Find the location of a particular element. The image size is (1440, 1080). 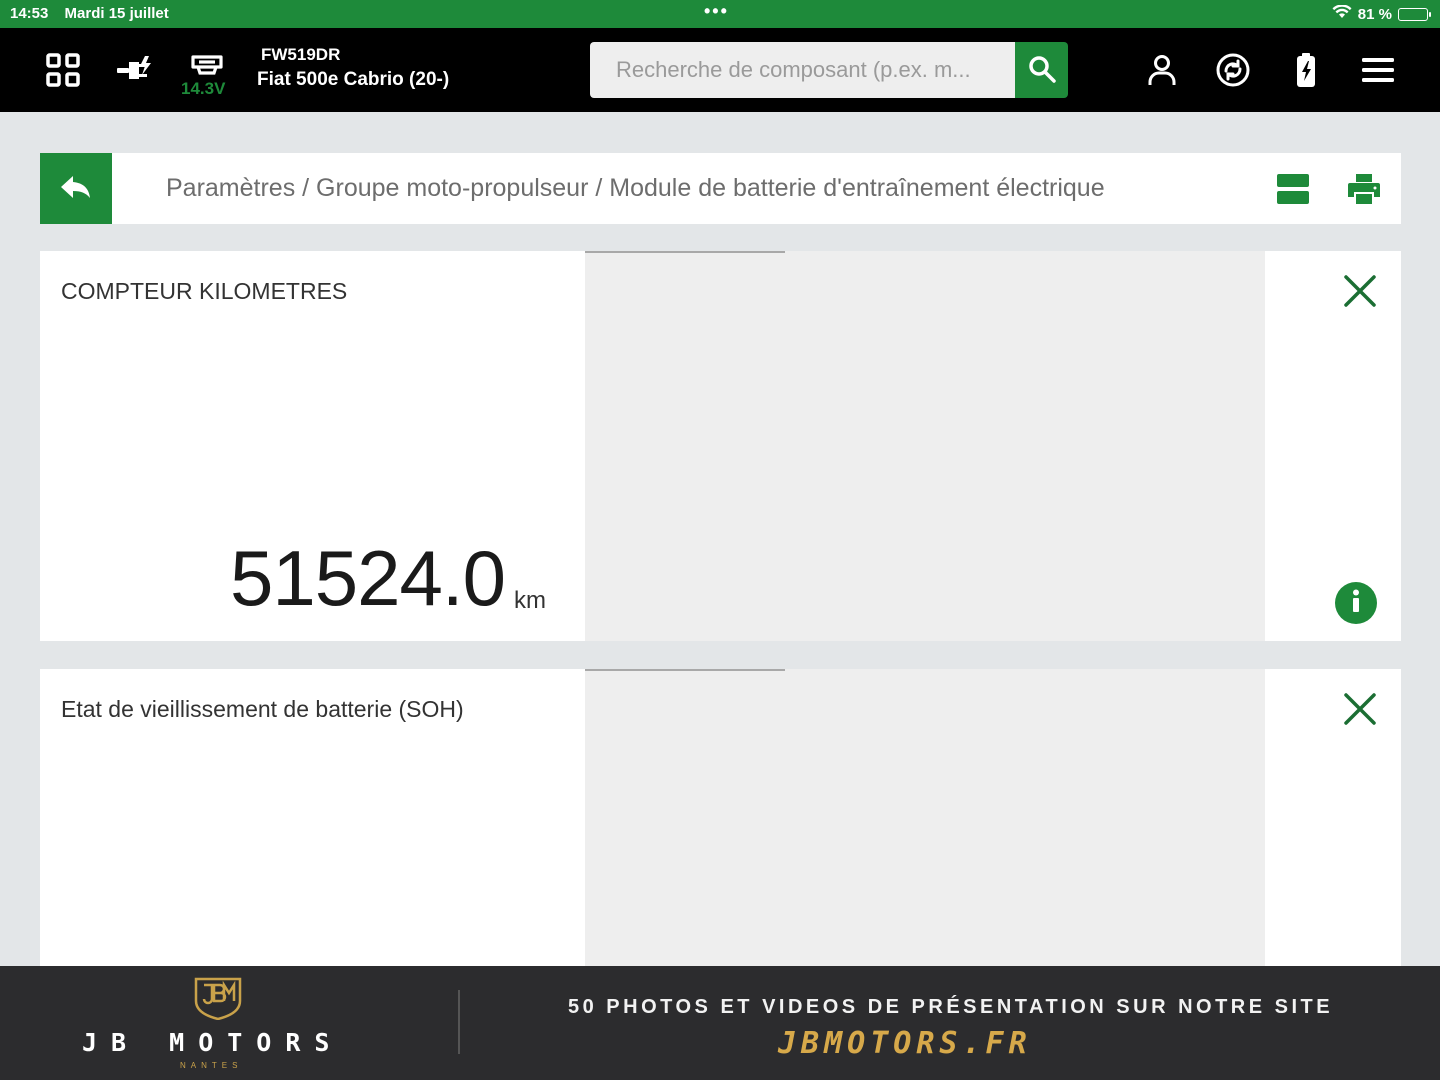

menu-icon is located at coordinates (1378, 70).